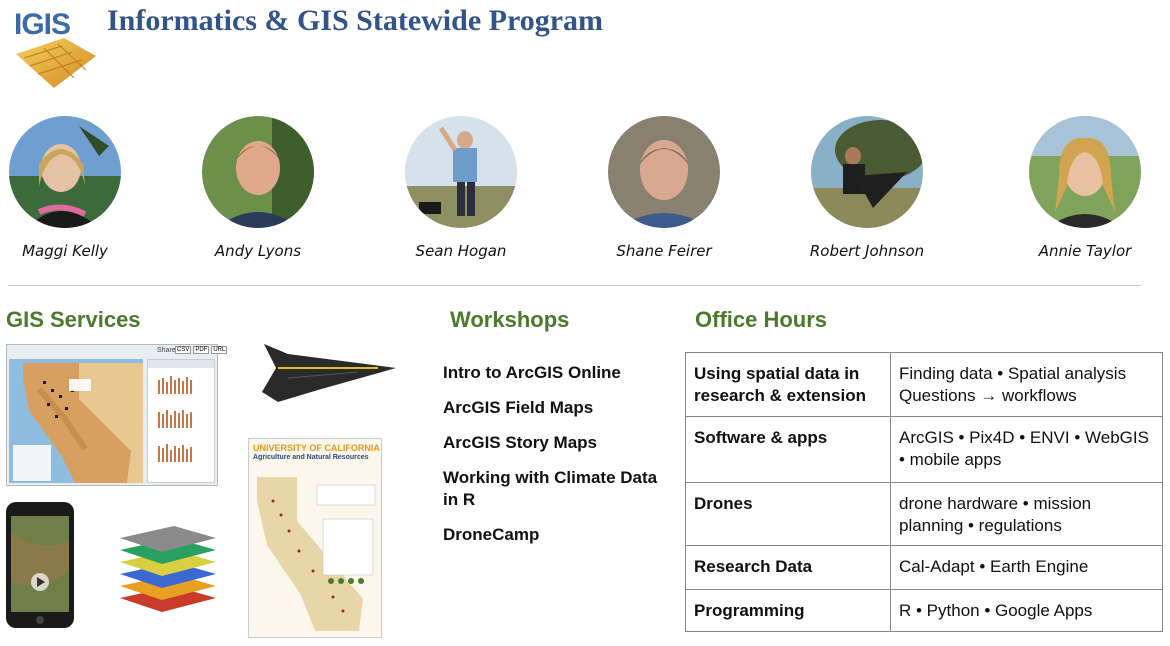  What do you see at coordinates (311, 457) in the screenshot?
I see `poster-subheader: Agriculture and Natural Resources` at bounding box center [311, 457].